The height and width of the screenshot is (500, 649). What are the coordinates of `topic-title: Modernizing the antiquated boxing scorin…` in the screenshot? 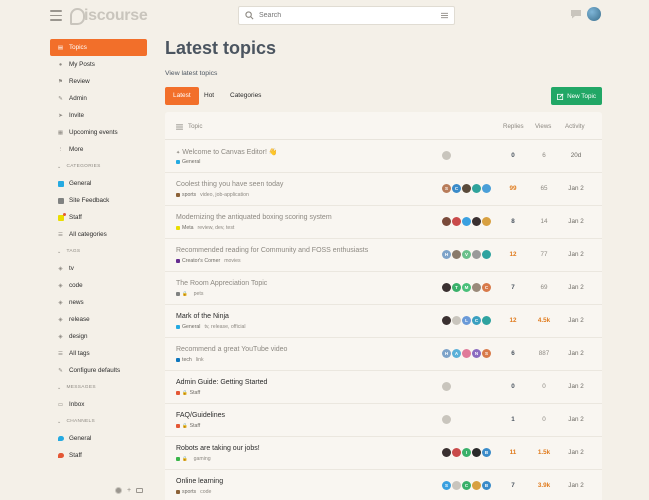 It's located at (254, 217).